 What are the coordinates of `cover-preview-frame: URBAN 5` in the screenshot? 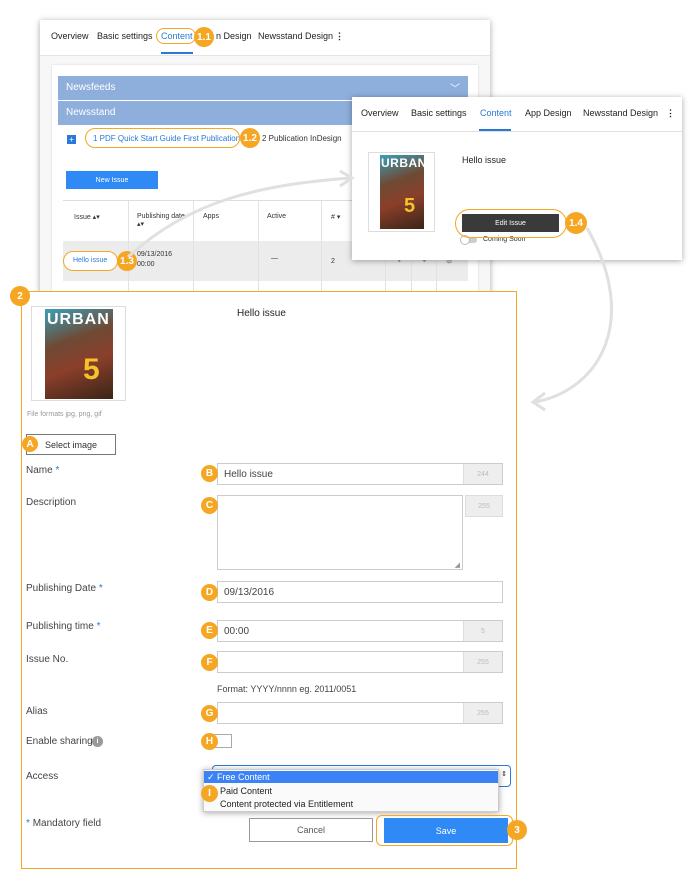 It's located at (78, 353).